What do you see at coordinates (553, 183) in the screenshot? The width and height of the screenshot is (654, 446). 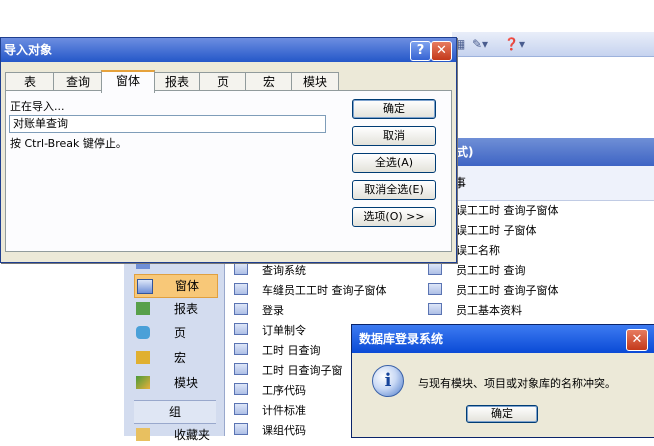 I see `database-window-subheader: 事` at bounding box center [553, 183].